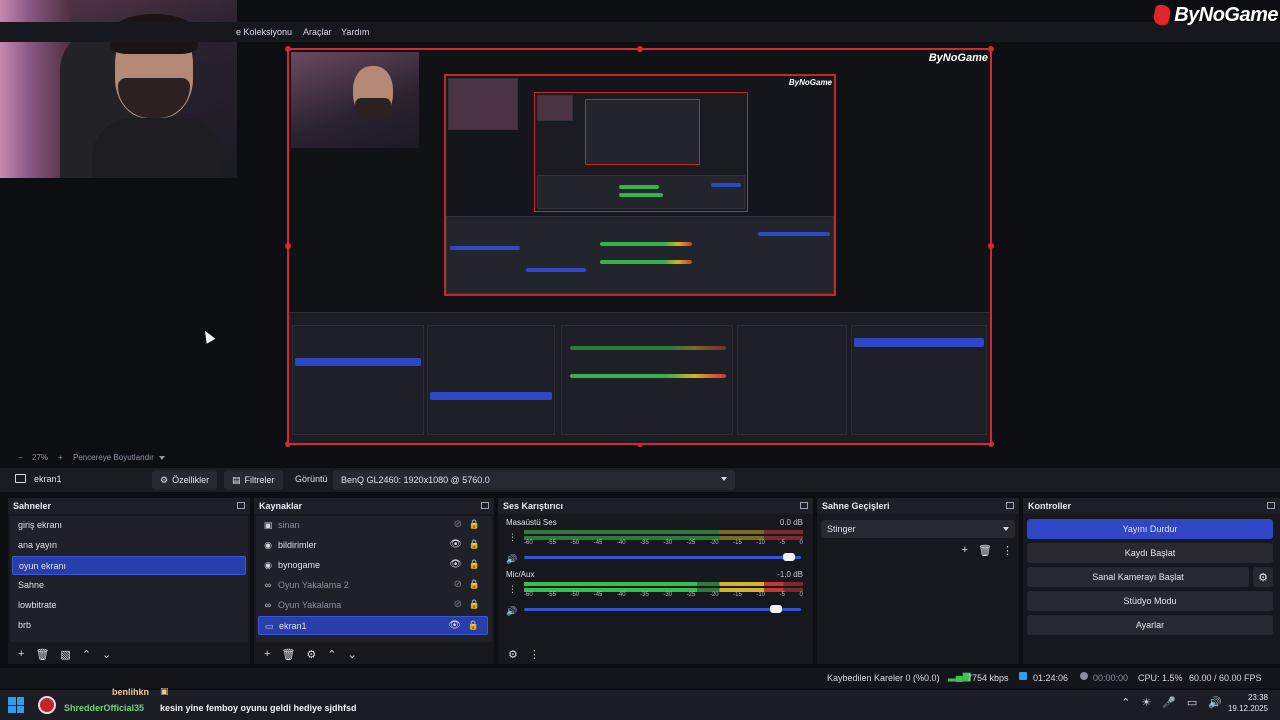 The width and height of the screenshot is (1280, 720). What do you see at coordinates (358, 380) in the screenshot?
I see `preview-scenes-panel` at bounding box center [358, 380].